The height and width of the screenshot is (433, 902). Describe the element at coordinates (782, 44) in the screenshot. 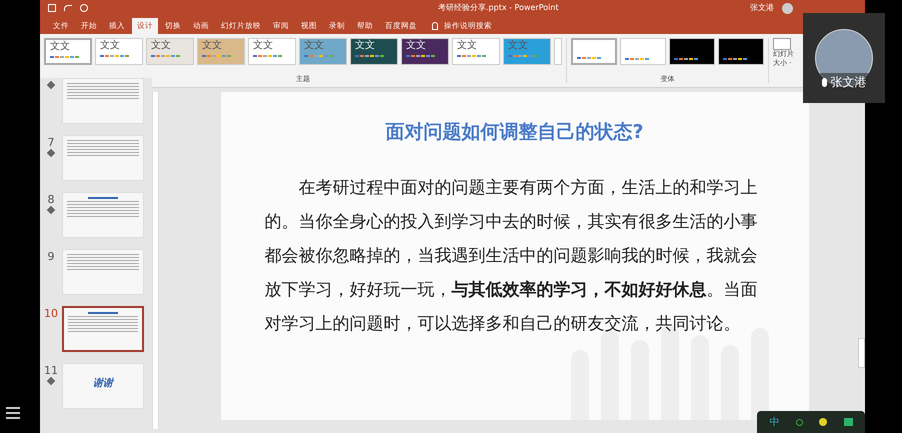

I see `slide-size-icon` at that location.